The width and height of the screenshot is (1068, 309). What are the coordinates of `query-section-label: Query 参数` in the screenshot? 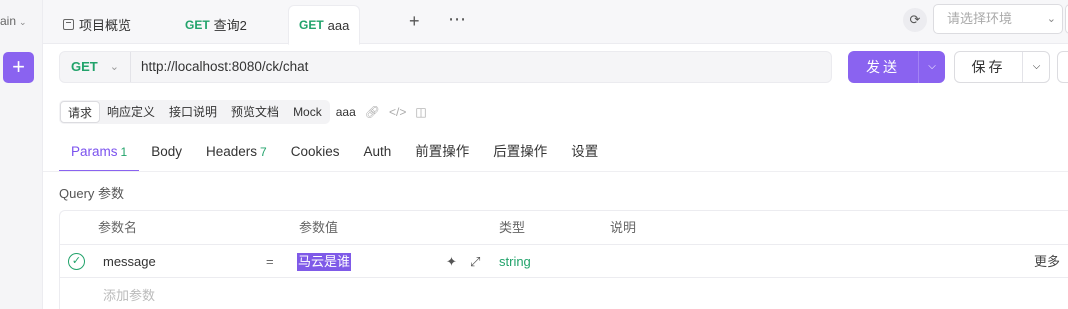 It's located at (92, 193).